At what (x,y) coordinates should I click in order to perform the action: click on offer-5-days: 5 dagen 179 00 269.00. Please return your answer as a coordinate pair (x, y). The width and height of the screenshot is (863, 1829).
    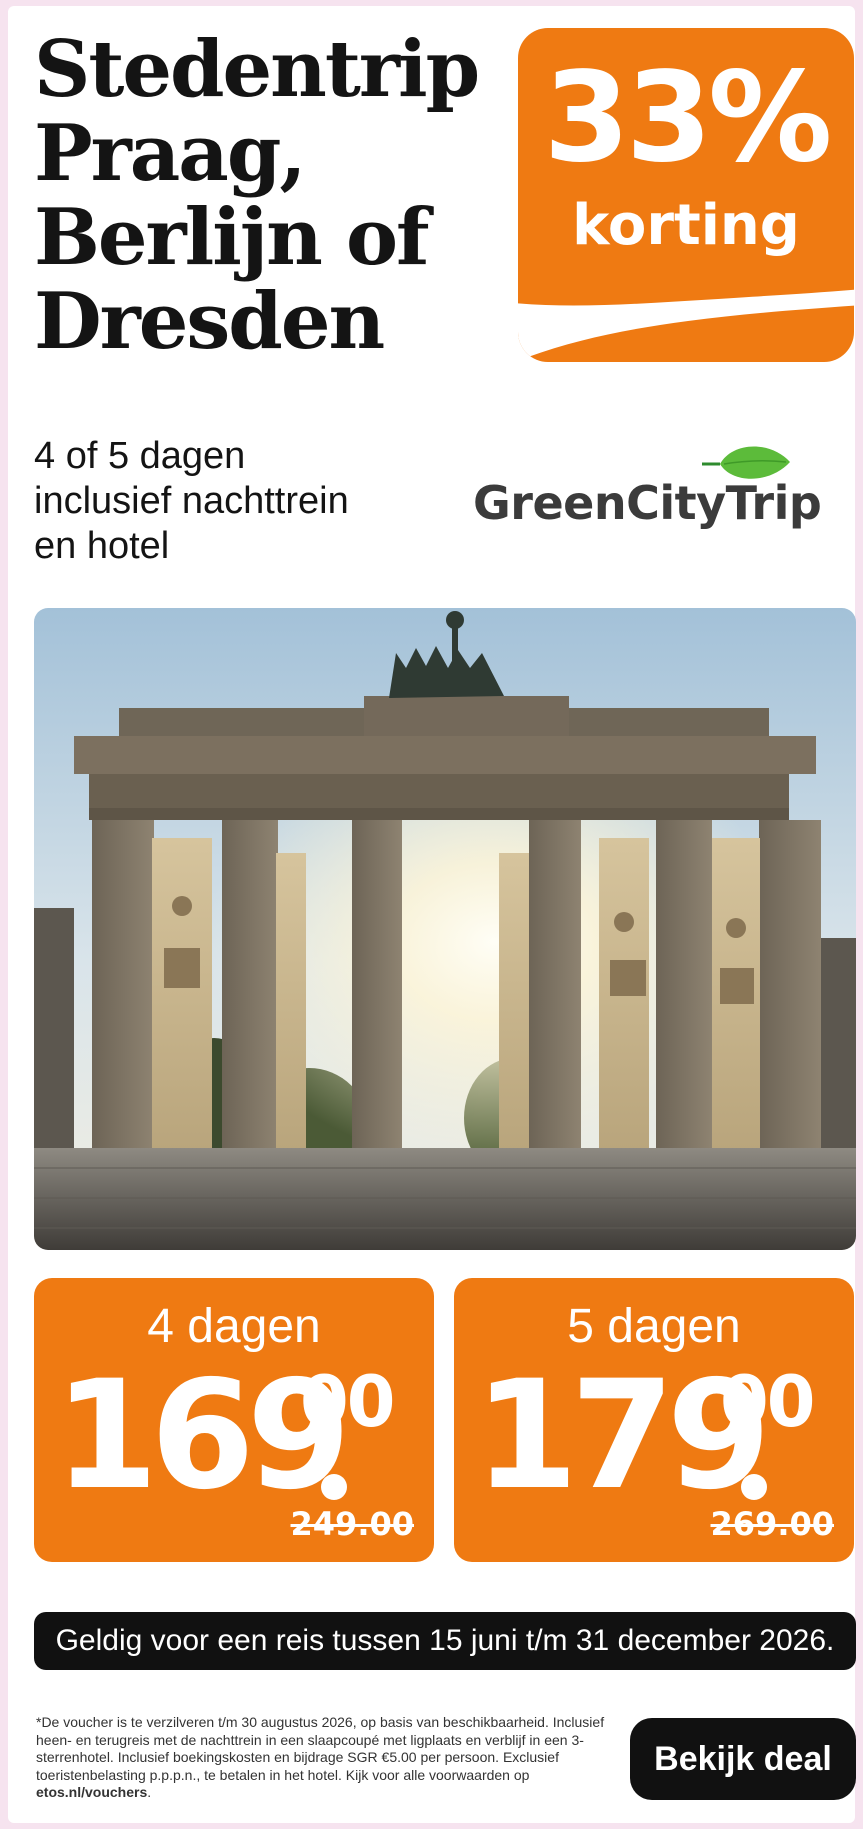
    Looking at the image, I should click on (654, 1420).